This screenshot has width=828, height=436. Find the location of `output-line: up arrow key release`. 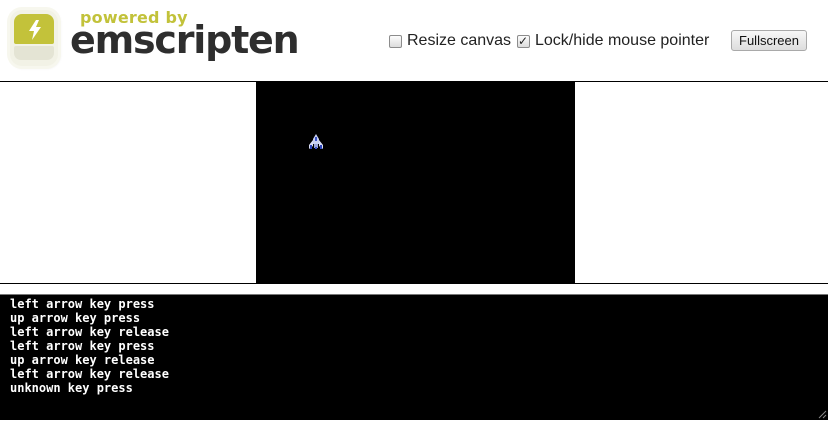

output-line: up arrow key release is located at coordinates (82, 360).